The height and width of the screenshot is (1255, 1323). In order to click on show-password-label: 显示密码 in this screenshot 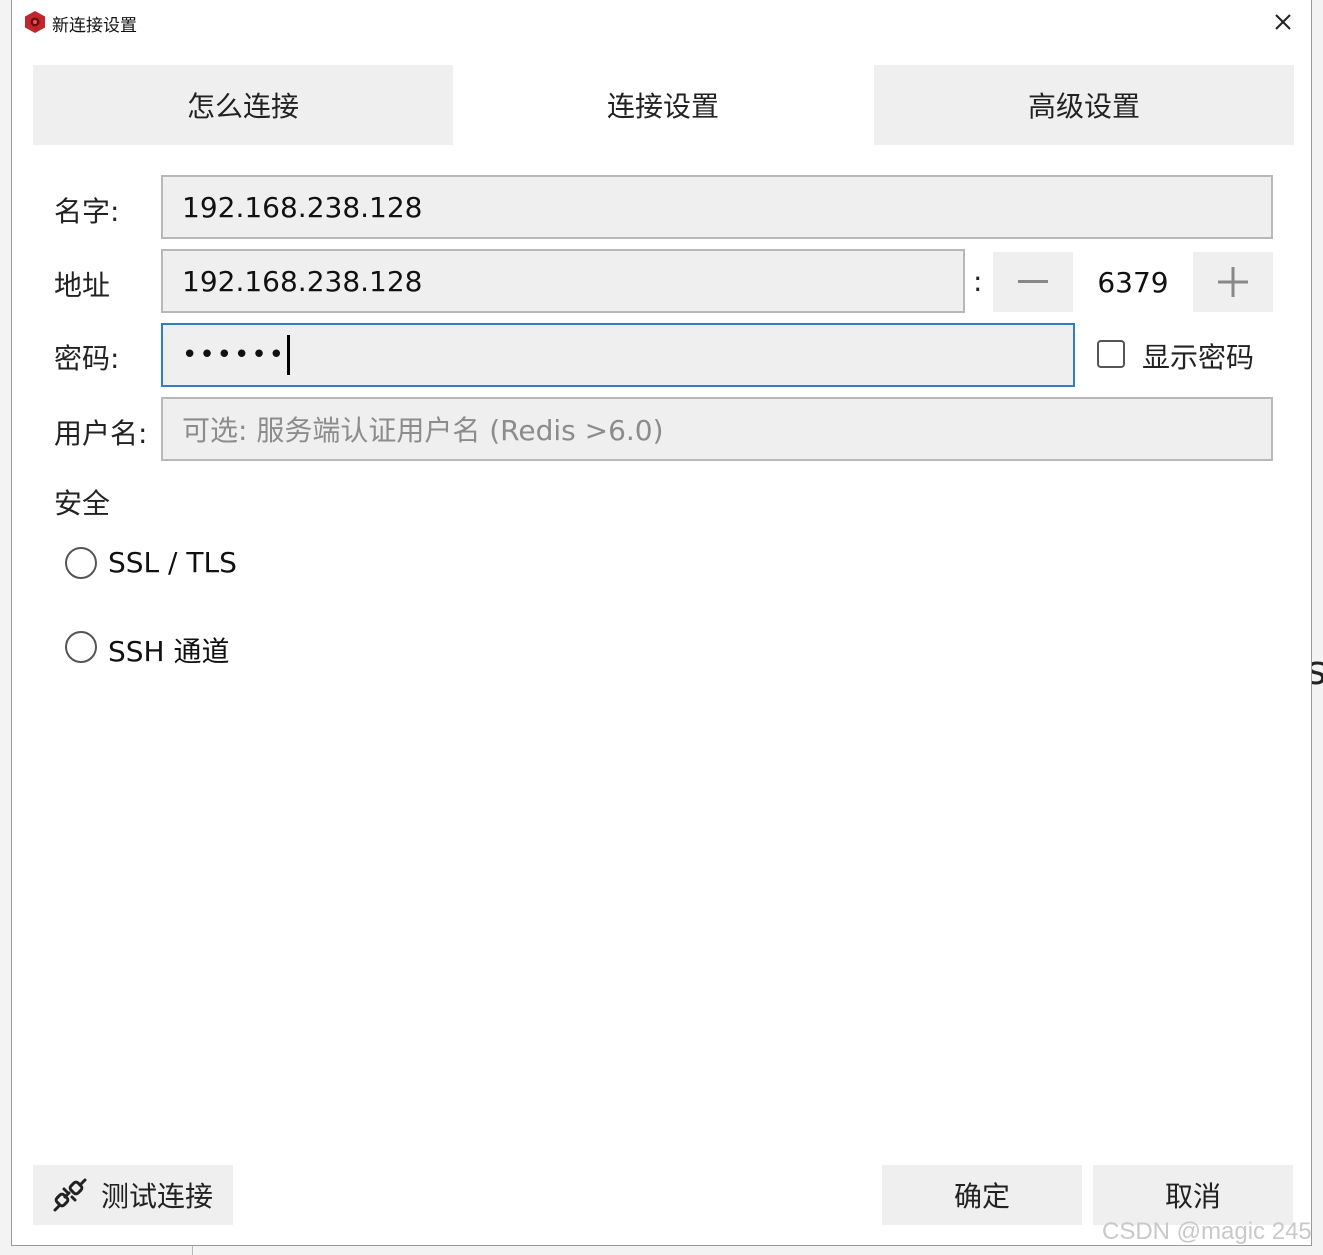, I will do `click(1198, 356)`.